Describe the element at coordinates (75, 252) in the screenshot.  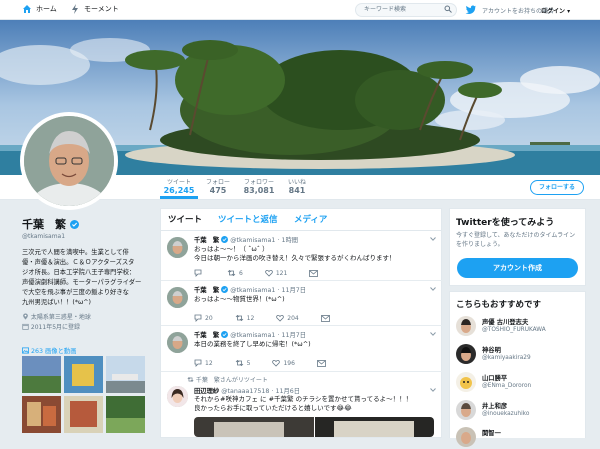
I see `bio-line: 三次元で人間を満喫中。生業として俳` at that location.